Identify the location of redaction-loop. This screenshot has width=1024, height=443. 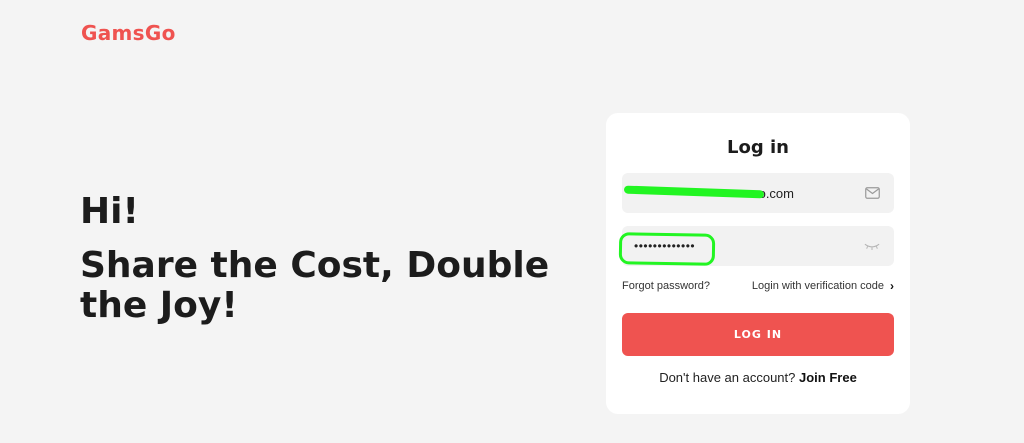
(667, 249).